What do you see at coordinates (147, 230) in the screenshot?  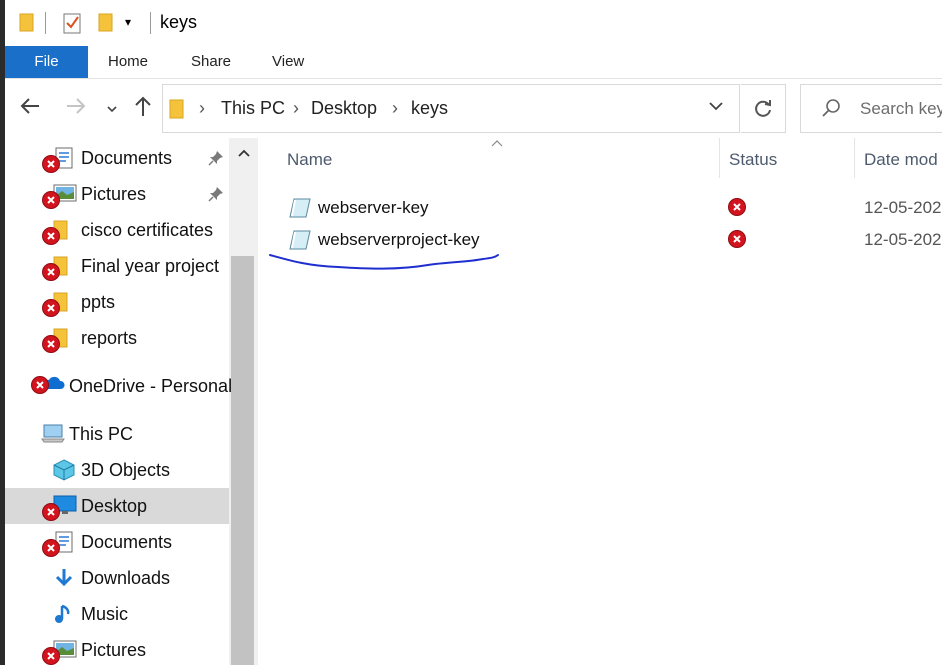 I see `sidebar-item-label: cisco certificates` at bounding box center [147, 230].